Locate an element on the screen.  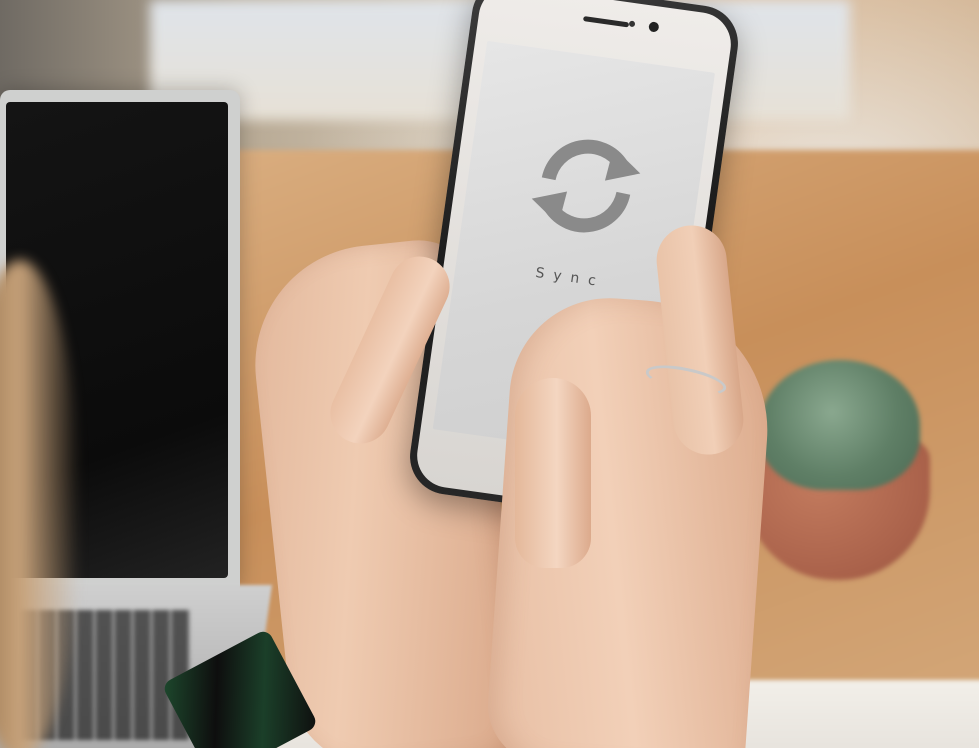
front-camera is located at coordinates (654, 27).